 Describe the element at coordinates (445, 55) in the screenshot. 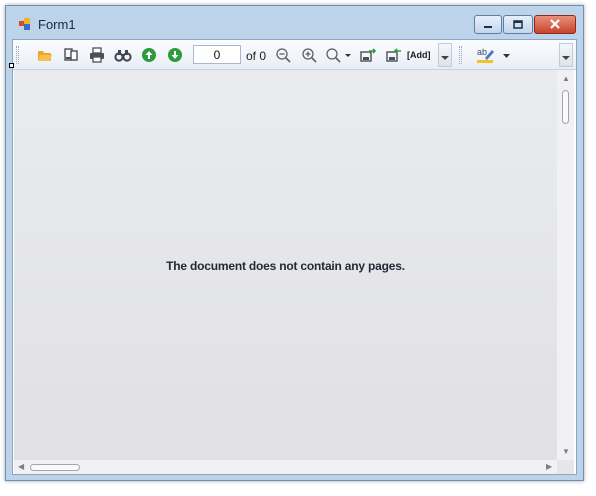

I see `toolbar-overflow-button` at that location.